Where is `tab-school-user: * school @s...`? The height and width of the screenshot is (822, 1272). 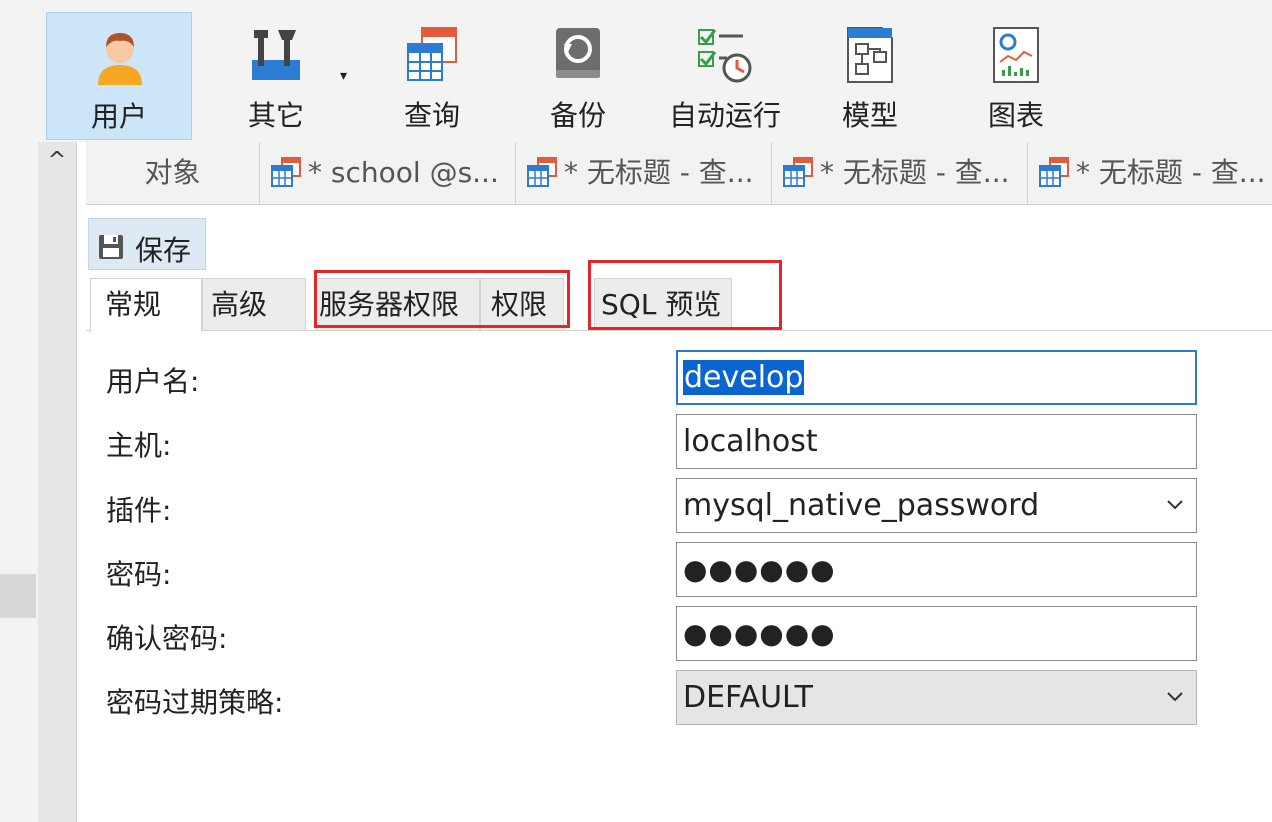 tab-school-user: * school @s... is located at coordinates (388, 173).